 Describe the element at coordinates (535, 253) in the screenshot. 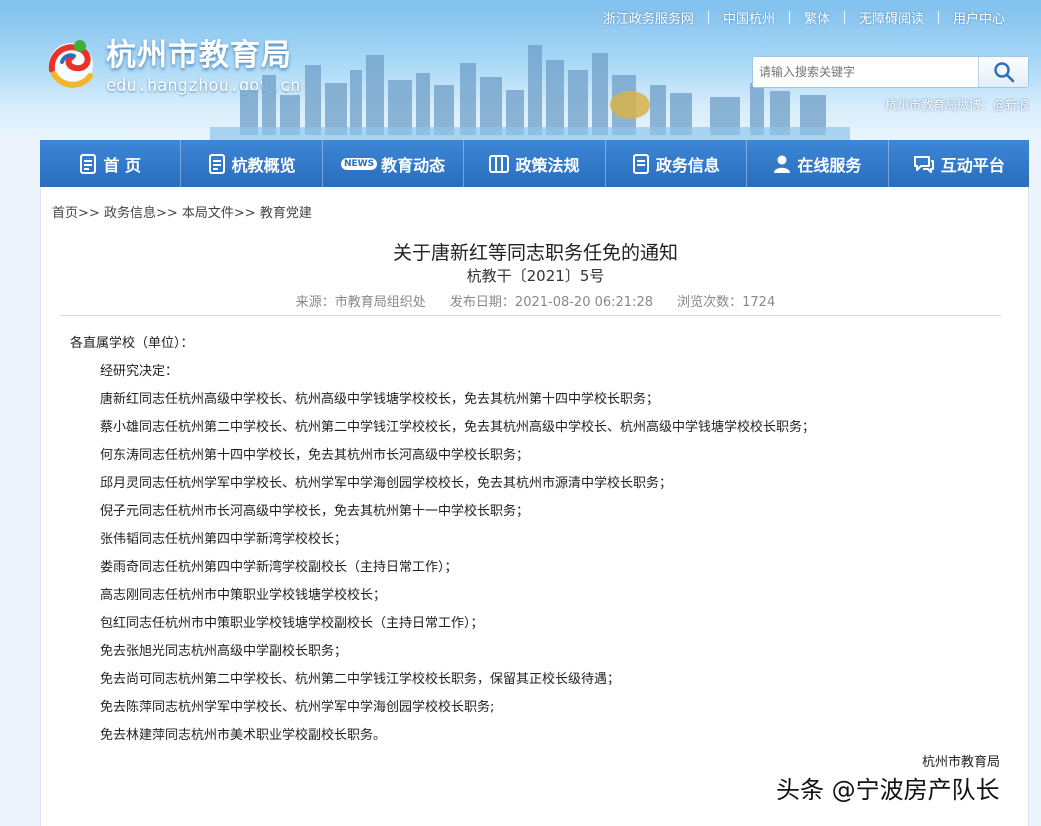

I see `article-title: 关于唐新红等同志职务任免的通知` at that location.